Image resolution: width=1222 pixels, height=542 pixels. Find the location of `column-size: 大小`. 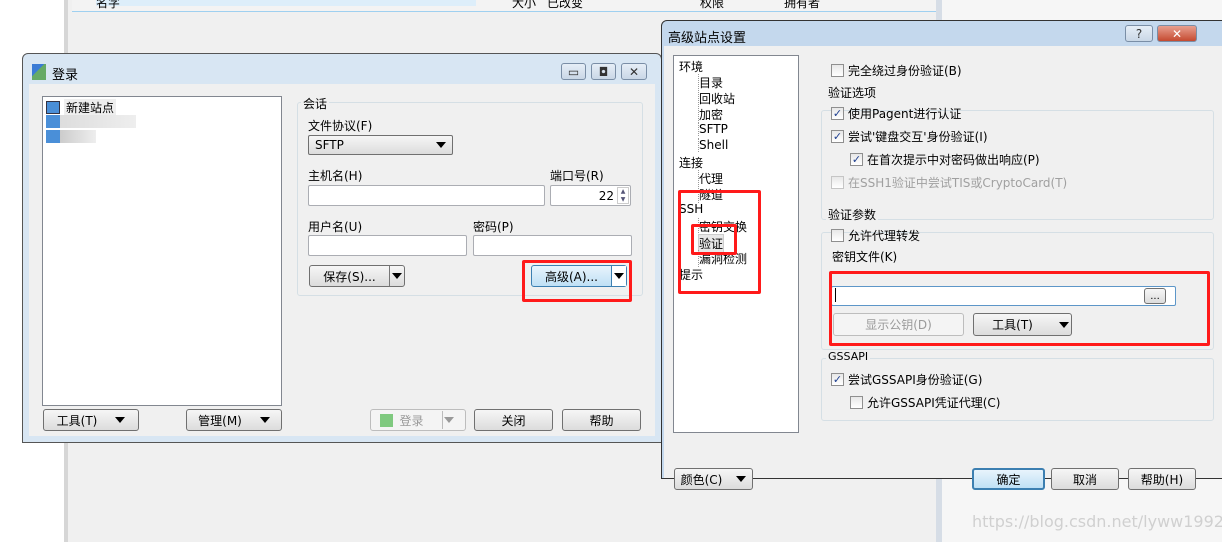

column-size: 大小 is located at coordinates (524, 5).